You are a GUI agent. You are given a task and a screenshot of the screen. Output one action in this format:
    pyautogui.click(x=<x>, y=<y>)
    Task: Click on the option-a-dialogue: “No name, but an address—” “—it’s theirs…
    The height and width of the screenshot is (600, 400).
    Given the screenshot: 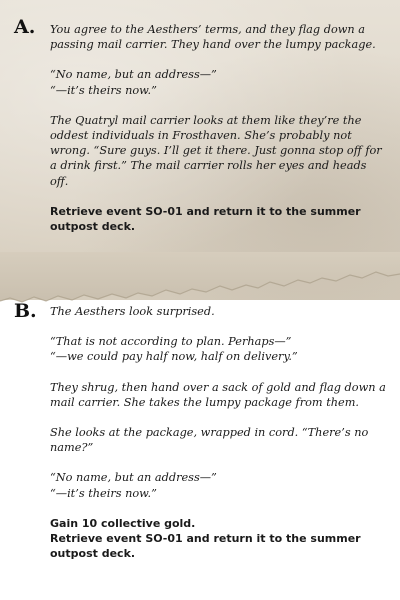 What is the action you would take?
    pyautogui.click(x=219, y=82)
    